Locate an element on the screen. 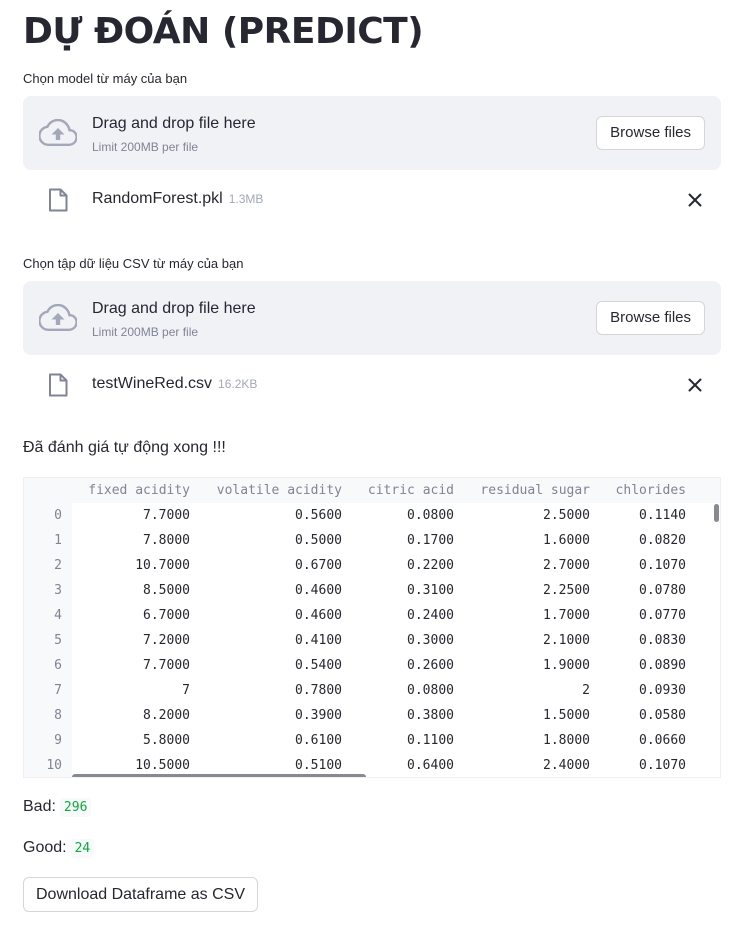  file-size: 1.3MB is located at coordinates (246, 199).